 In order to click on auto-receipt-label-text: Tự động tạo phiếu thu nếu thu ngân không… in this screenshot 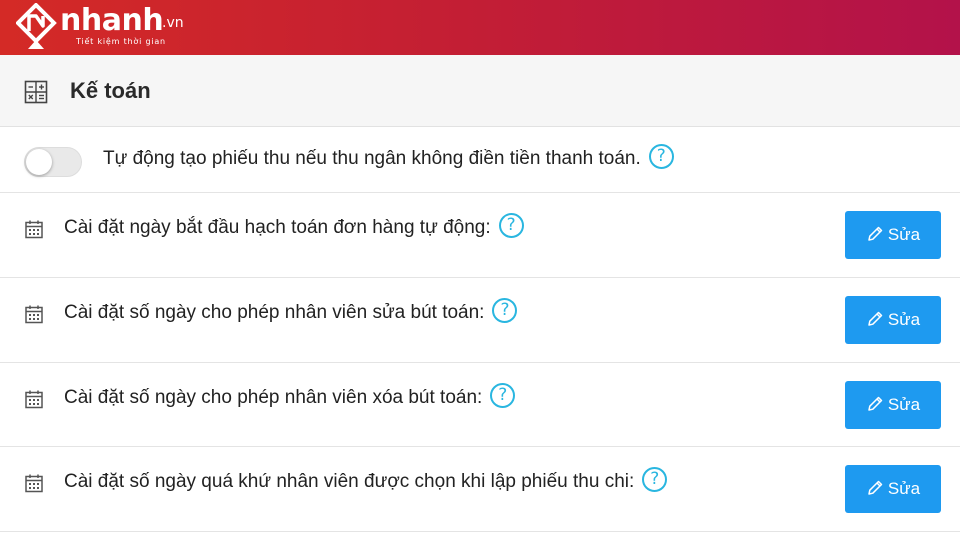, I will do `click(372, 158)`.